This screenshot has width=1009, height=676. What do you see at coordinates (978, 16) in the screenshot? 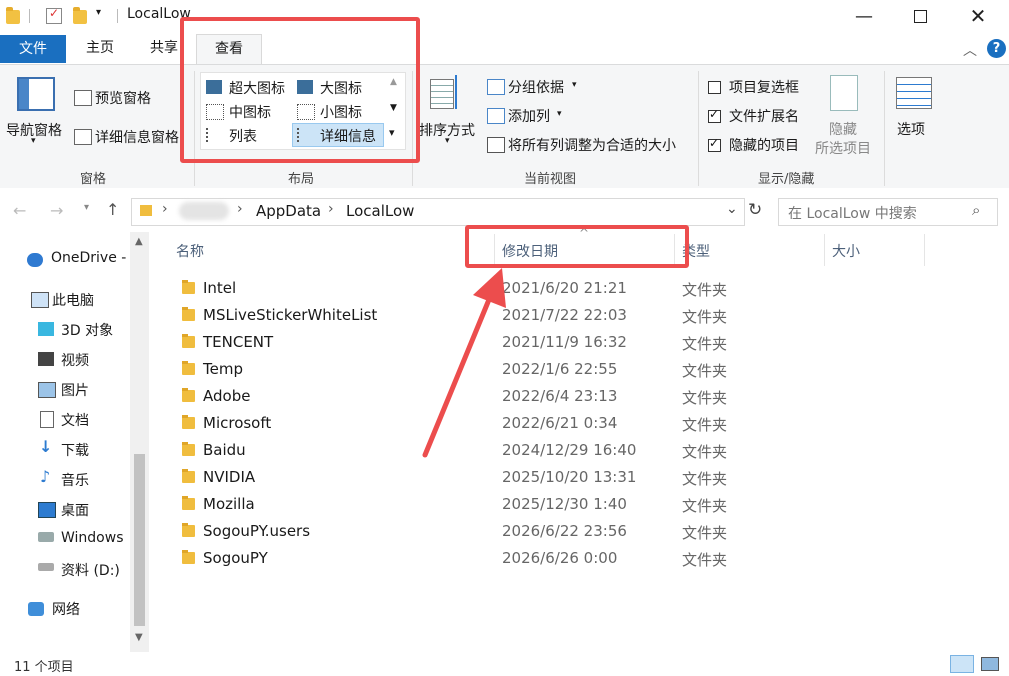
I see `close-button: ✕` at bounding box center [978, 16].